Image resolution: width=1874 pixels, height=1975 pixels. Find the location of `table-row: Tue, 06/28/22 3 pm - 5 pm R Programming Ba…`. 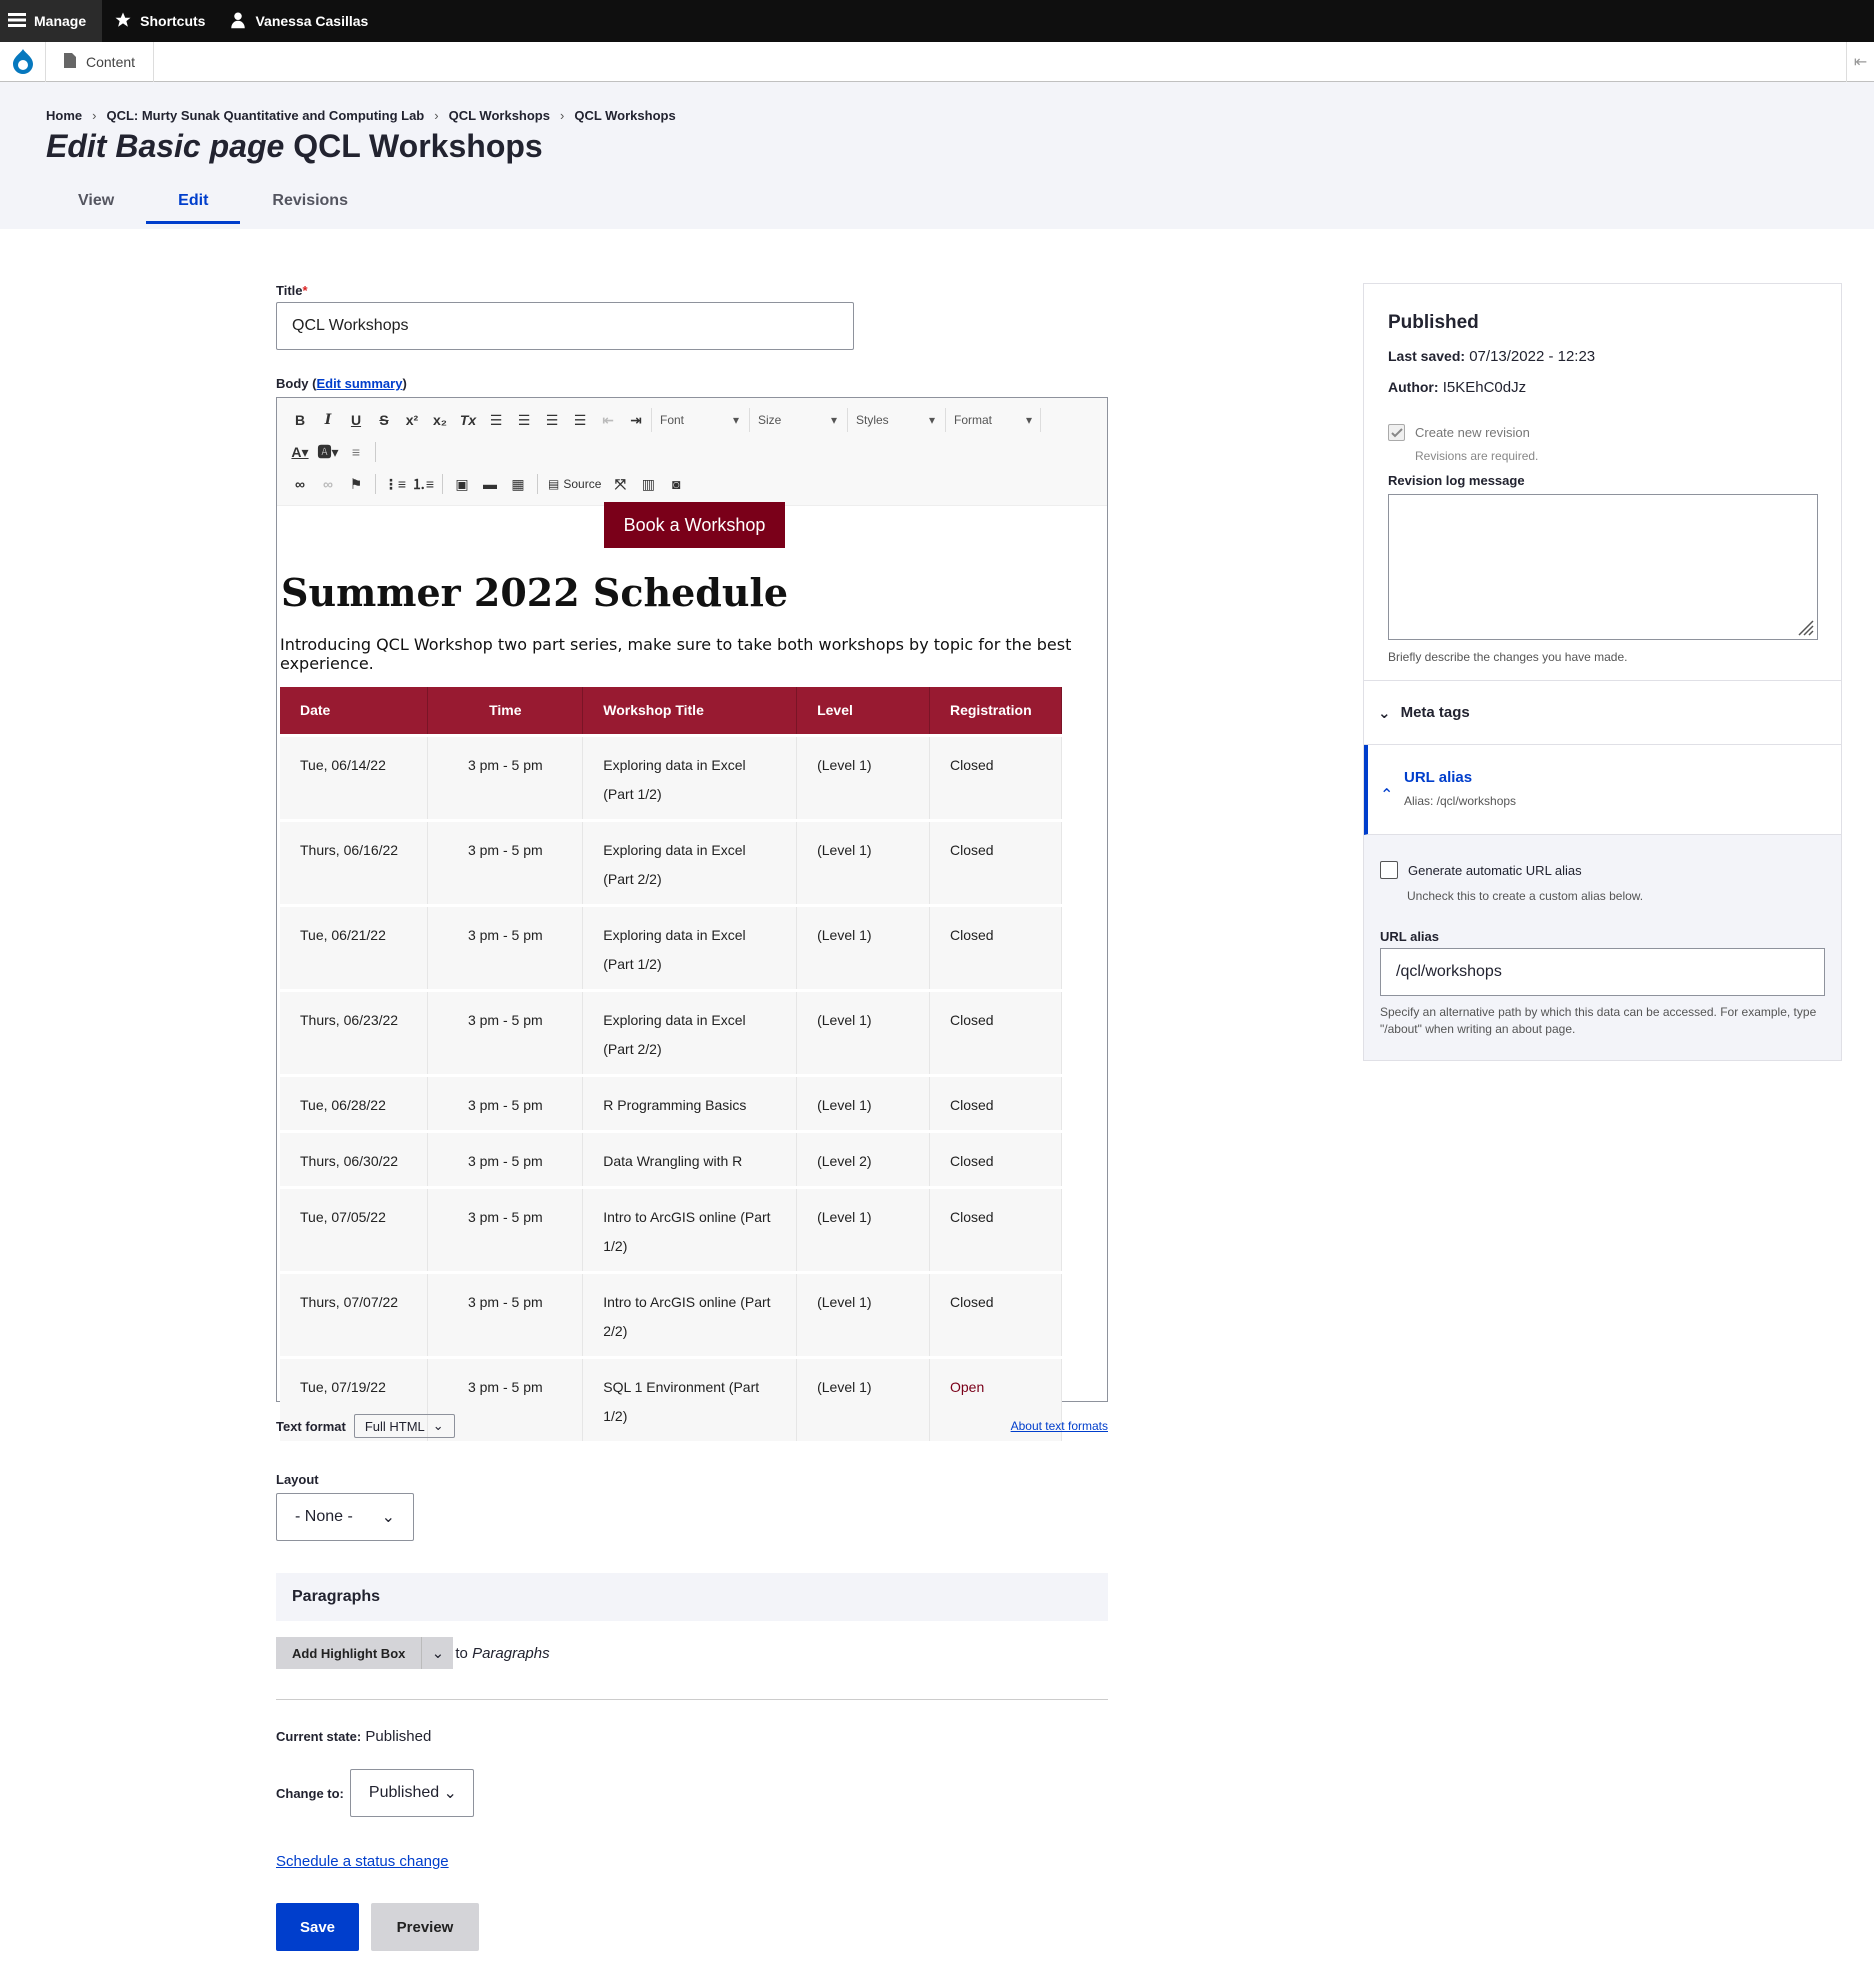

table-row: Tue, 06/28/22 3 pm - 5 pm R Programming Ba… is located at coordinates (671, 1102).